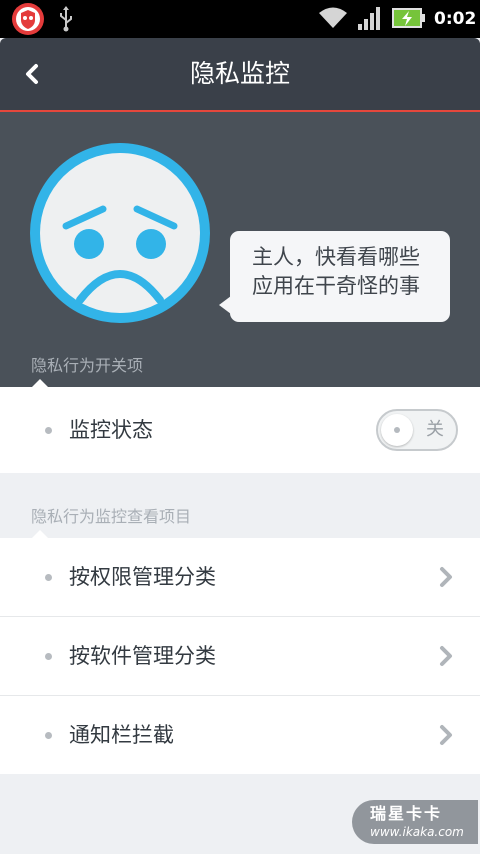  I want to click on back-arrow-icon, so click(32, 74).